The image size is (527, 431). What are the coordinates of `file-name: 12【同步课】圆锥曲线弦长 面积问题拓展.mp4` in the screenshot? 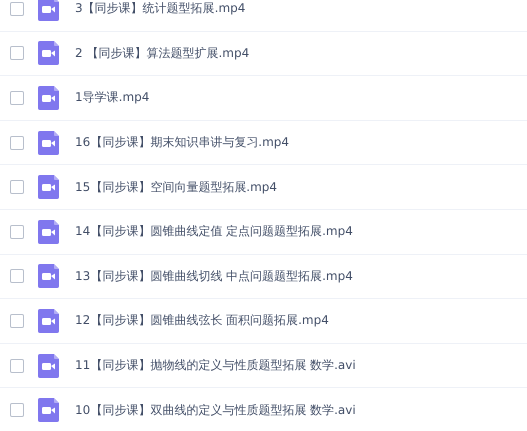 It's located at (202, 321).